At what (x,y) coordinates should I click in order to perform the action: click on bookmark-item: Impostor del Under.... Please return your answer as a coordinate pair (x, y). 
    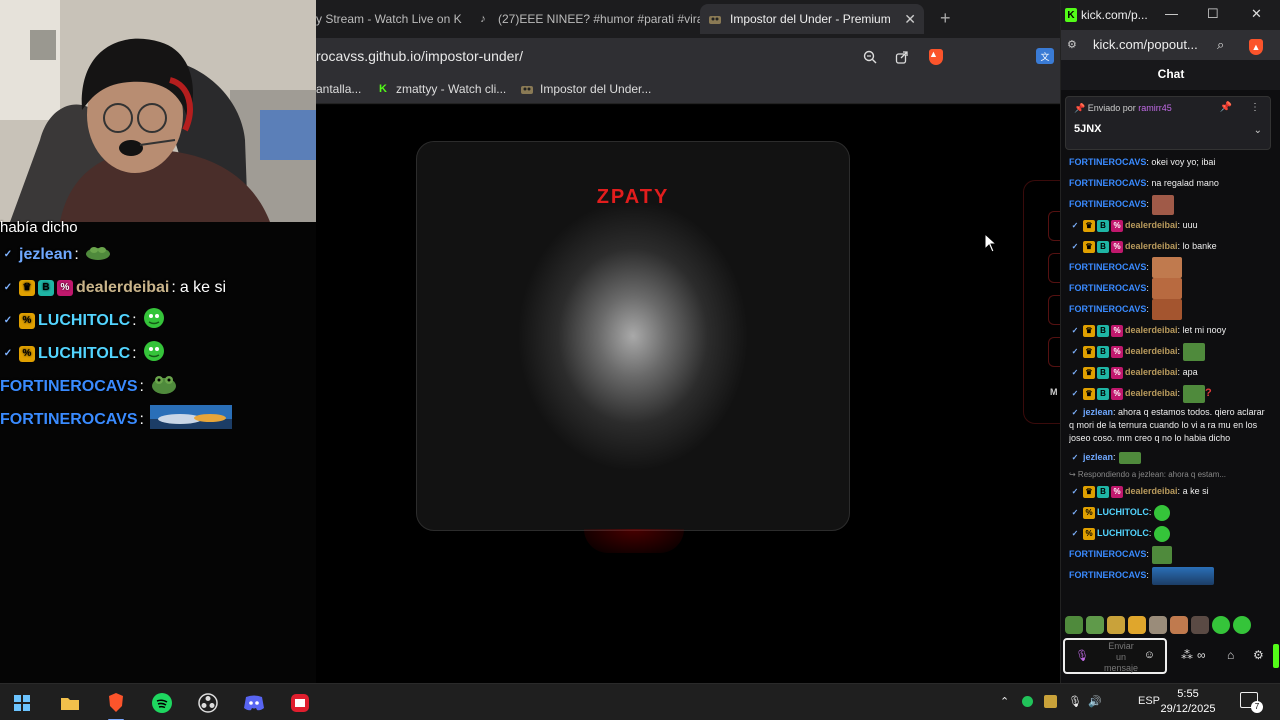
    Looking at the image, I should click on (585, 89).